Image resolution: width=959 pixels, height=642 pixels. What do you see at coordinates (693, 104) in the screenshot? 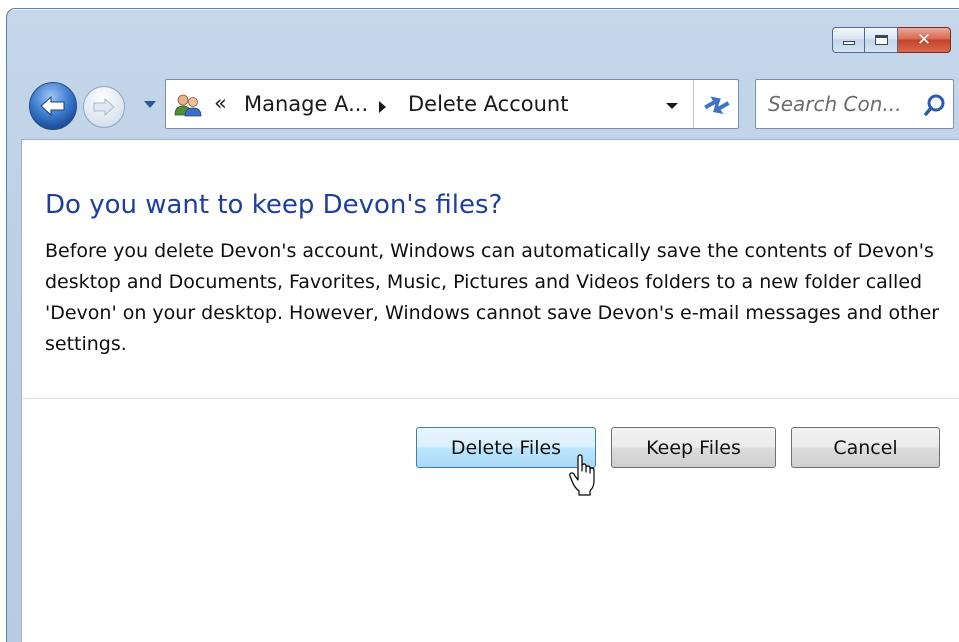
I see `address-divider` at bounding box center [693, 104].